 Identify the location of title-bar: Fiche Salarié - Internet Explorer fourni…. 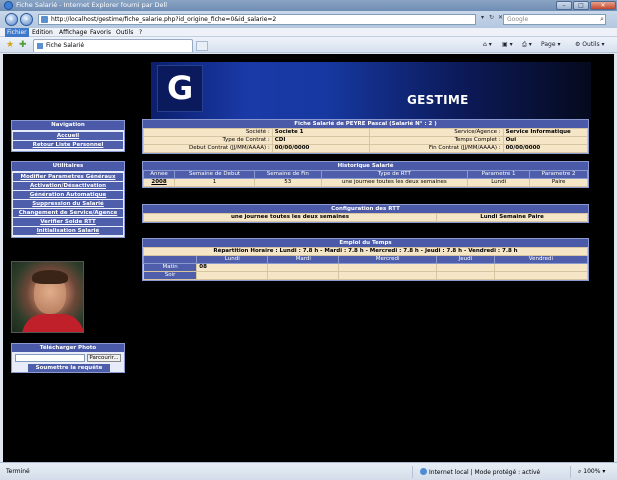
(308, 5).